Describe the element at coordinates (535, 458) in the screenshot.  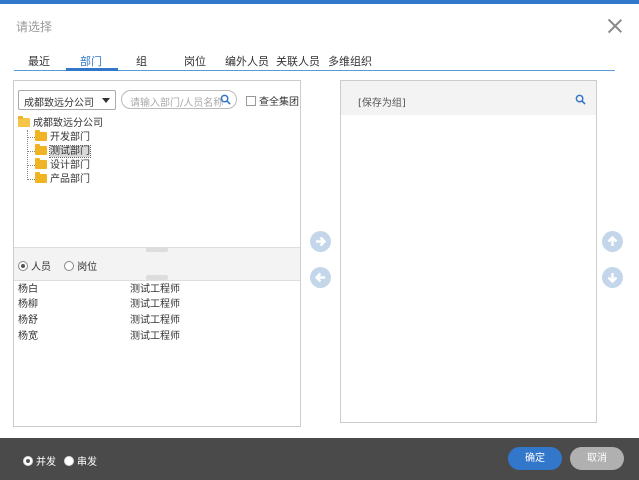
I see `ok-button: 确定` at that location.